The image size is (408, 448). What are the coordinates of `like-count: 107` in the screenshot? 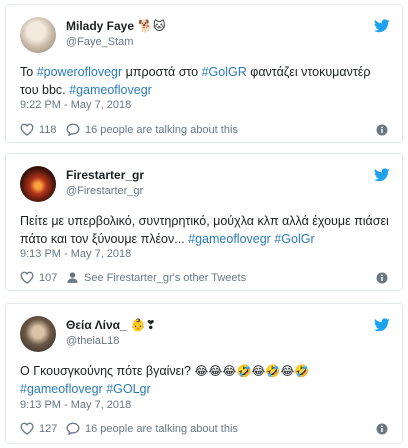 It's located at (48, 277).